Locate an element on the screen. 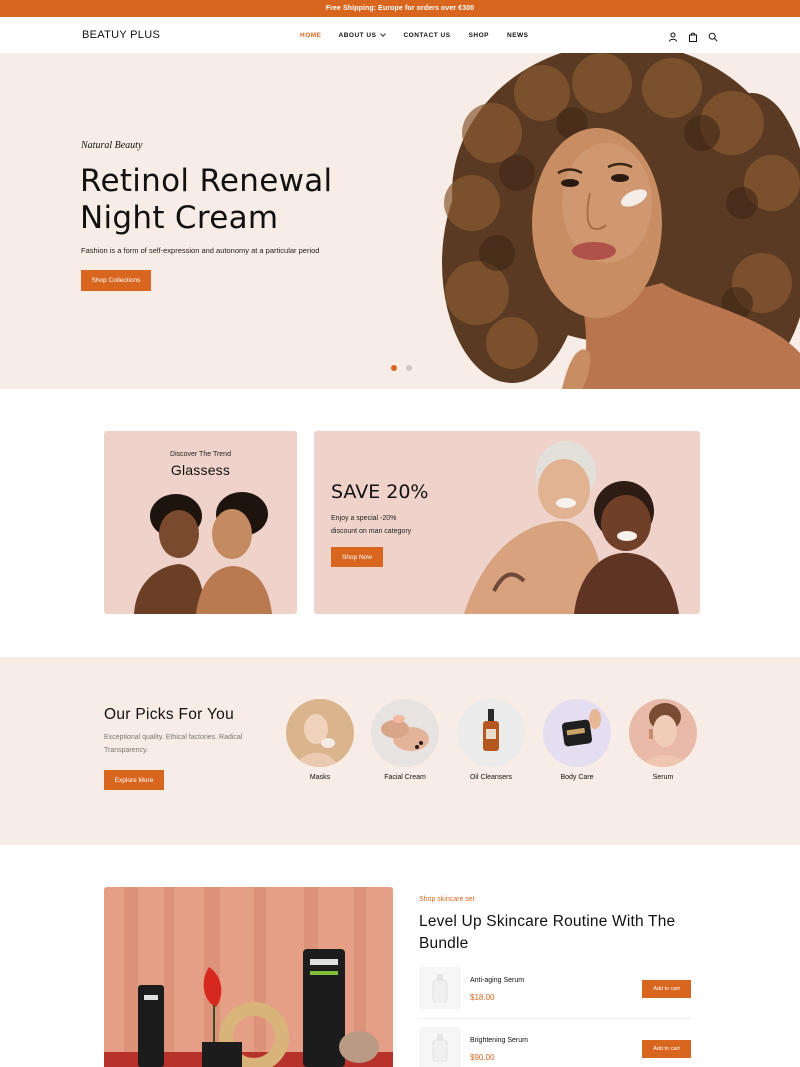  user-icon is located at coordinates (673, 35).